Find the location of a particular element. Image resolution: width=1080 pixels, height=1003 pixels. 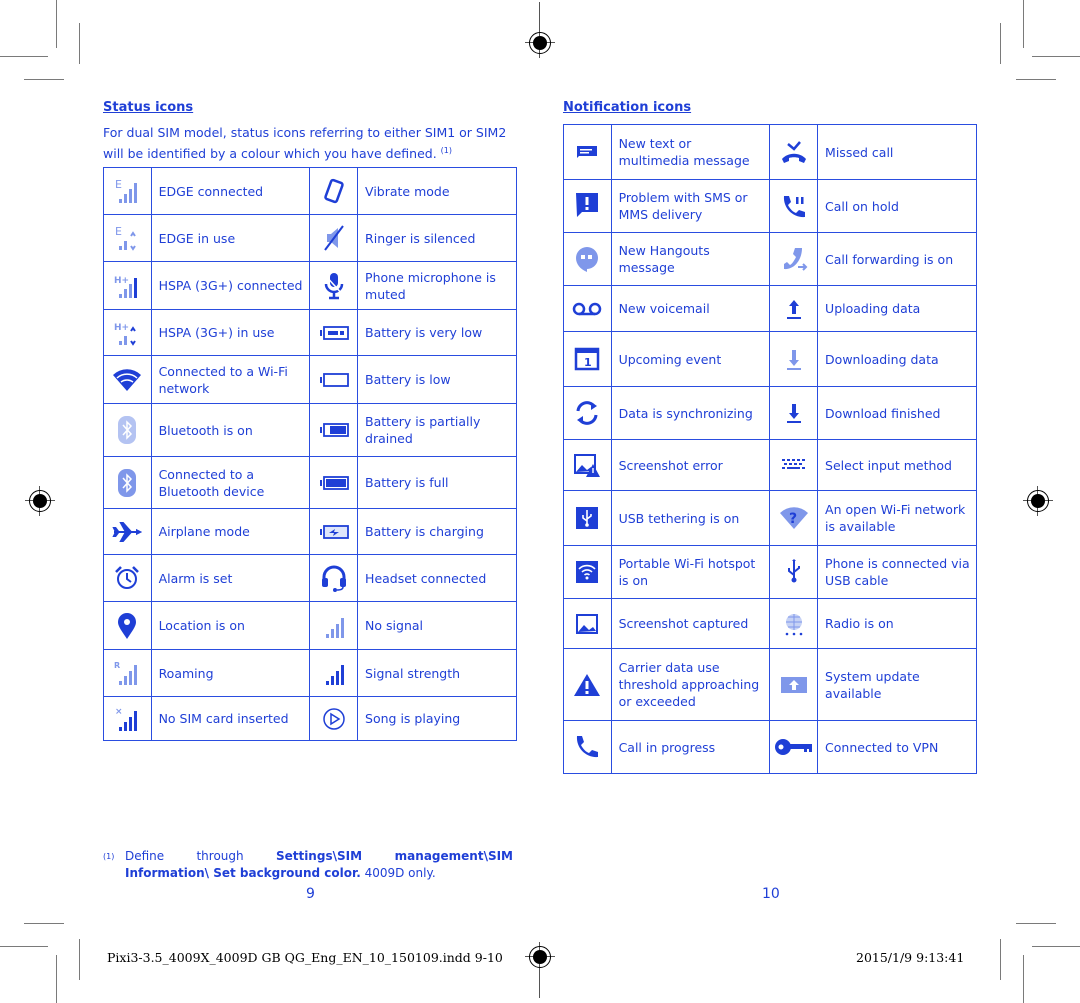

warning-icon is located at coordinates (587, 685).